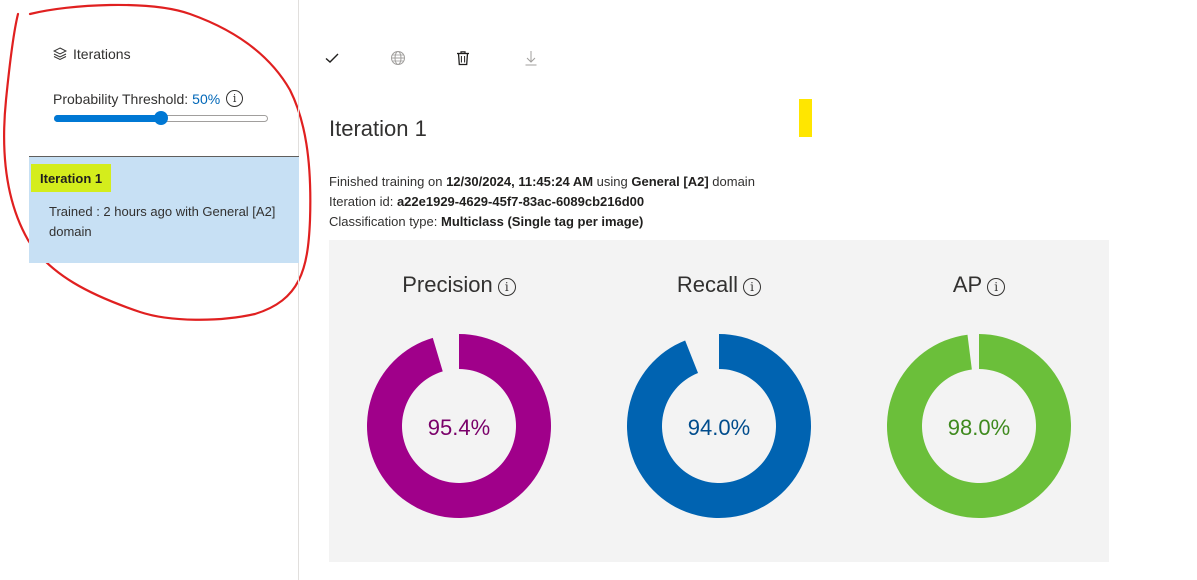 This screenshot has height=580, width=1197. What do you see at coordinates (60, 54) in the screenshot?
I see `layers-icon` at bounding box center [60, 54].